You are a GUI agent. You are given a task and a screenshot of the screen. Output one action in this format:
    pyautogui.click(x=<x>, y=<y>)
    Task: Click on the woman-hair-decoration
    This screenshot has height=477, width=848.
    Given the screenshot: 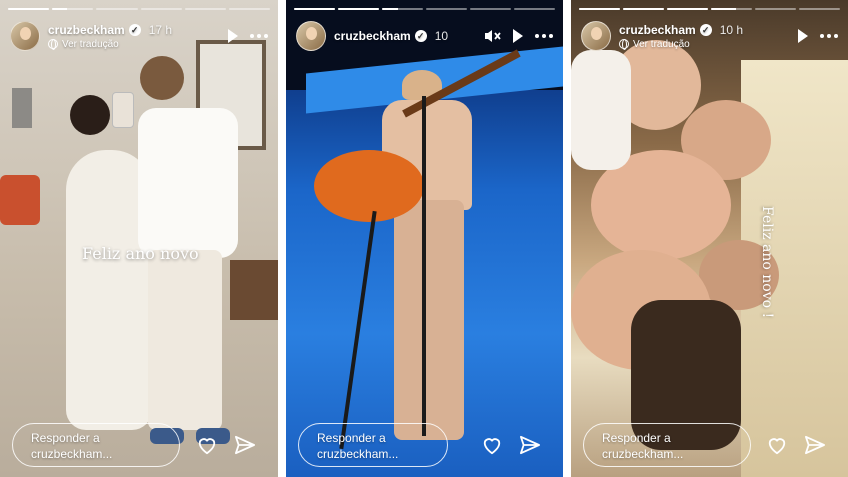 What is the action you would take?
    pyautogui.click(x=90, y=115)
    